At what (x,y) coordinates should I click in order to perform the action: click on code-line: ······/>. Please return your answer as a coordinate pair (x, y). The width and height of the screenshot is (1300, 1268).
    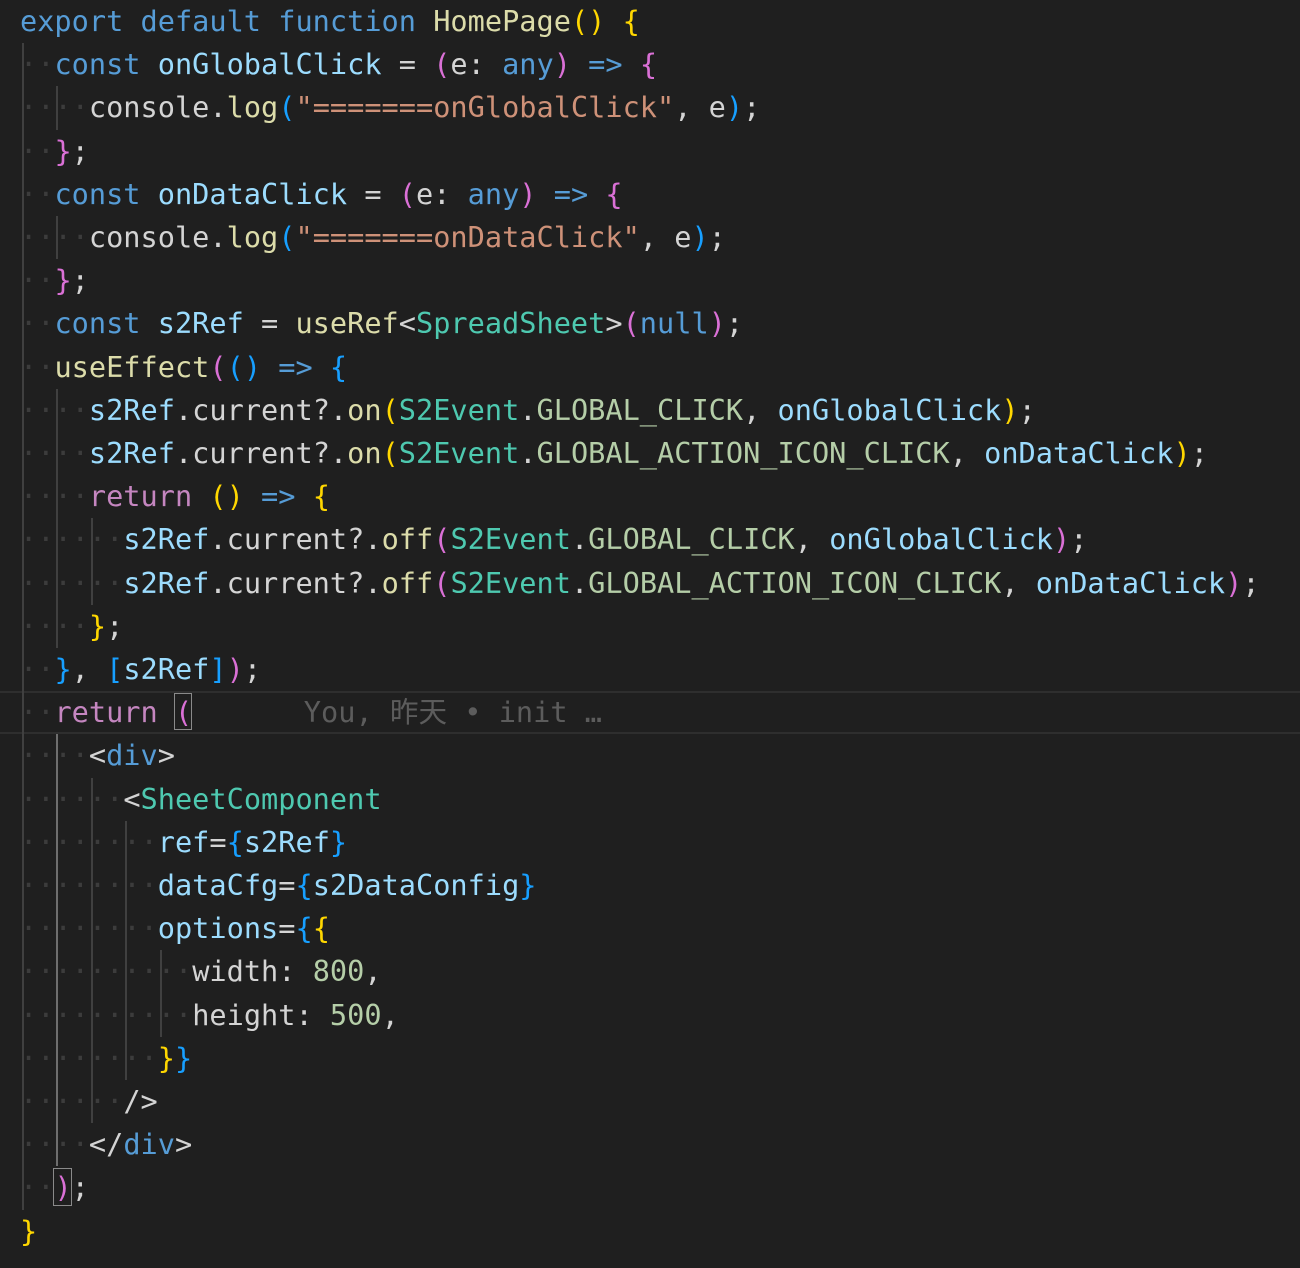
    Looking at the image, I should click on (650, 1101).